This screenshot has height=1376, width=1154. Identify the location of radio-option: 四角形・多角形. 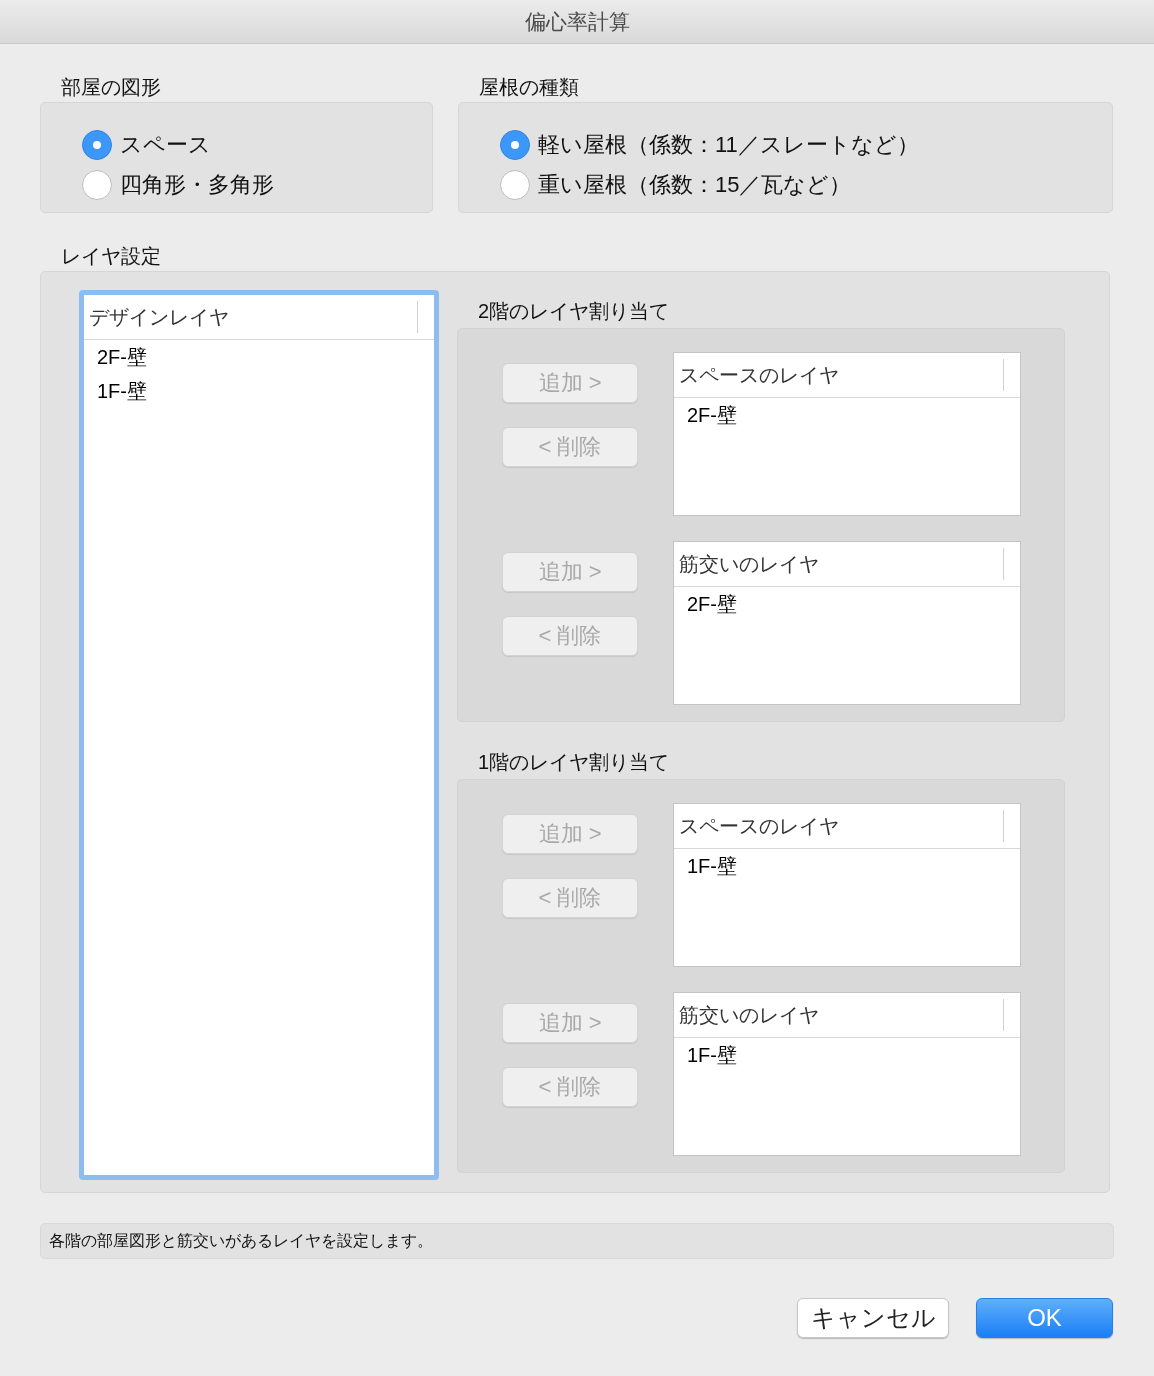
(257, 185).